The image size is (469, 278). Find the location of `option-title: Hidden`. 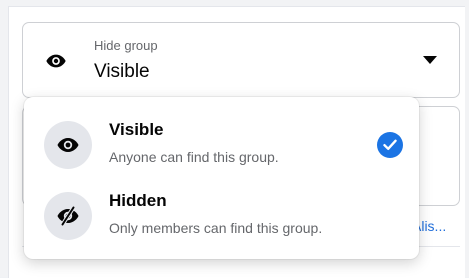

option-title: Hidden is located at coordinates (138, 200).